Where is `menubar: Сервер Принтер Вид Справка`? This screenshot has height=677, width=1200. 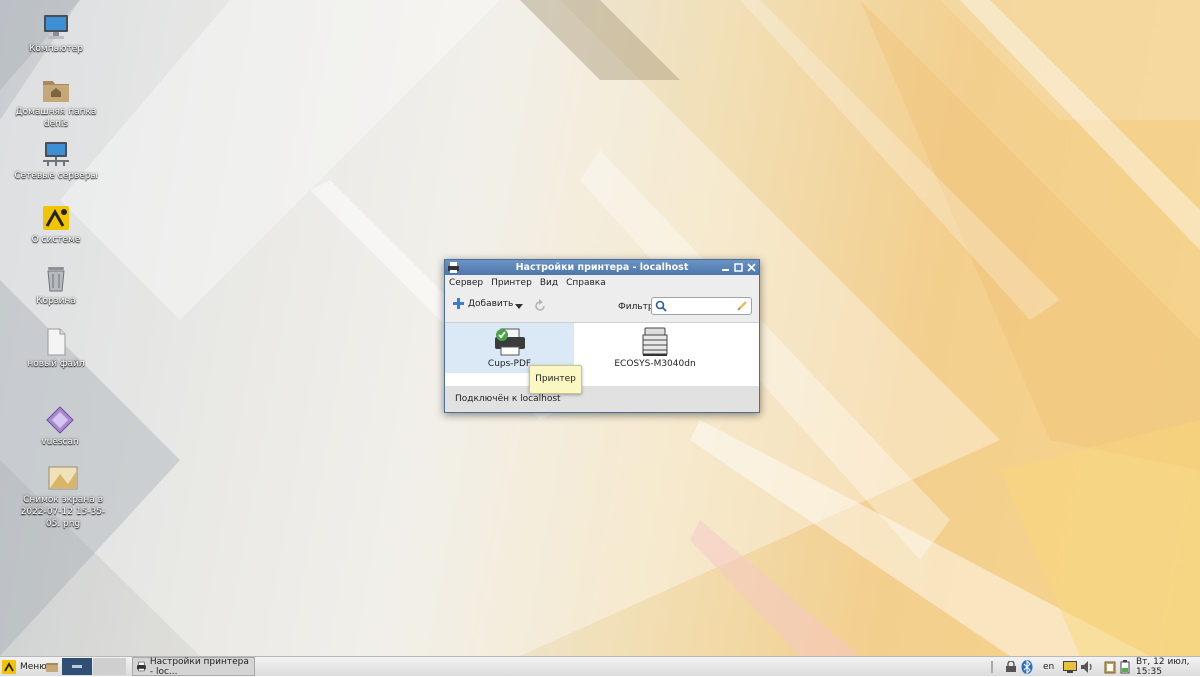 menubar: Сервер Принтер Вид Справка is located at coordinates (602, 282).